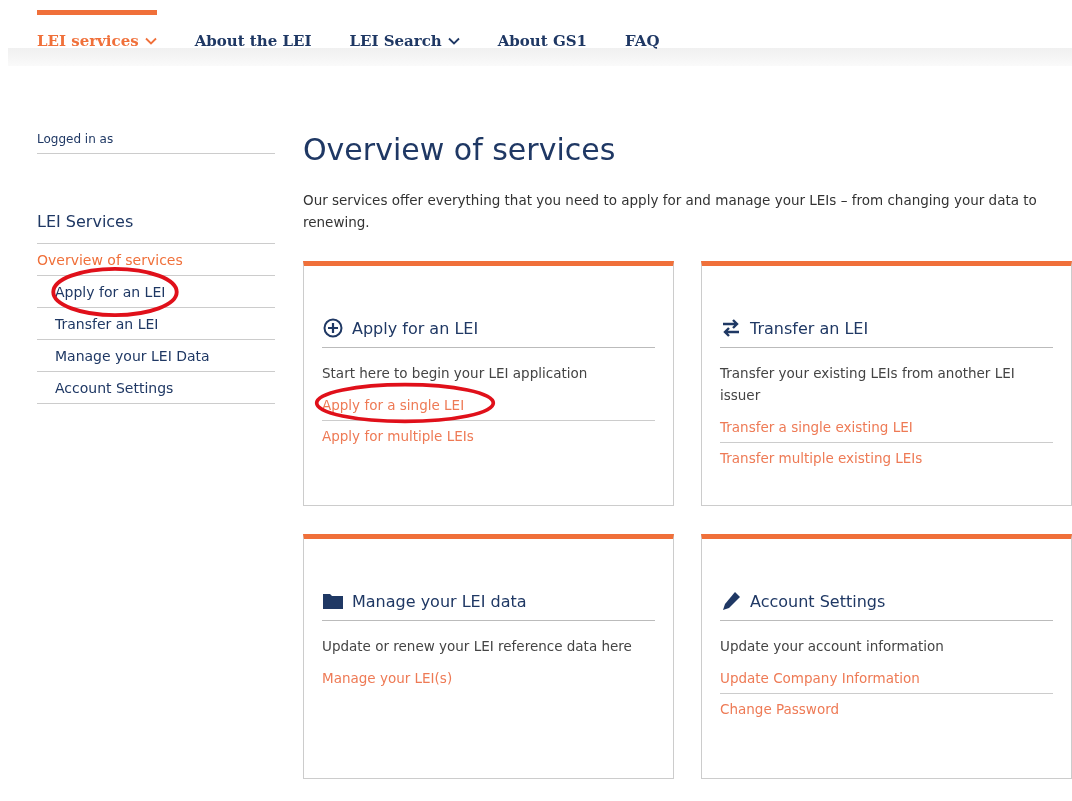 The width and height of the screenshot is (1072, 801). Describe the element at coordinates (156, 228) in the screenshot. I see `sidebar-heading: LEI Services` at that location.